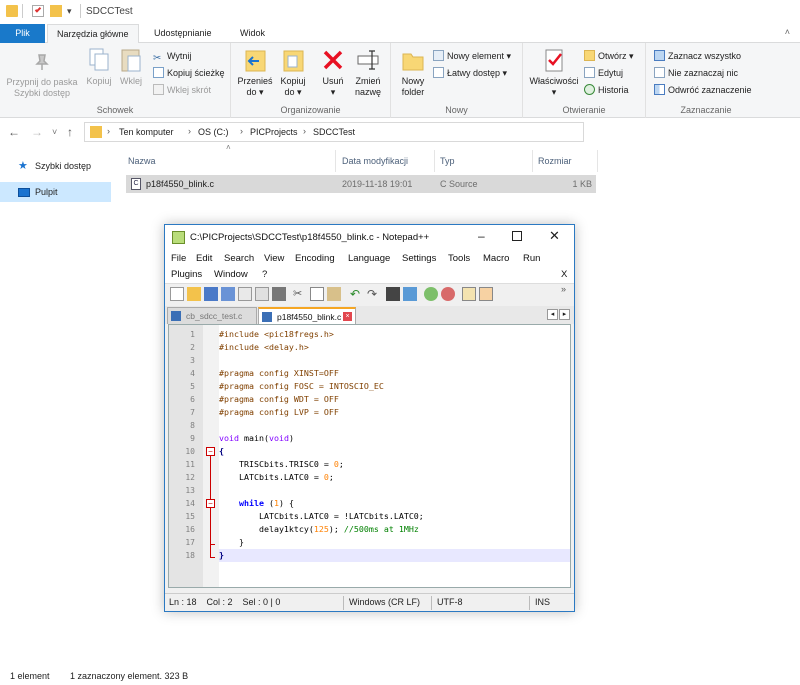  What do you see at coordinates (355, 294) in the screenshot?
I see `undo-icon: ↶` at bounding box center [355, 294].